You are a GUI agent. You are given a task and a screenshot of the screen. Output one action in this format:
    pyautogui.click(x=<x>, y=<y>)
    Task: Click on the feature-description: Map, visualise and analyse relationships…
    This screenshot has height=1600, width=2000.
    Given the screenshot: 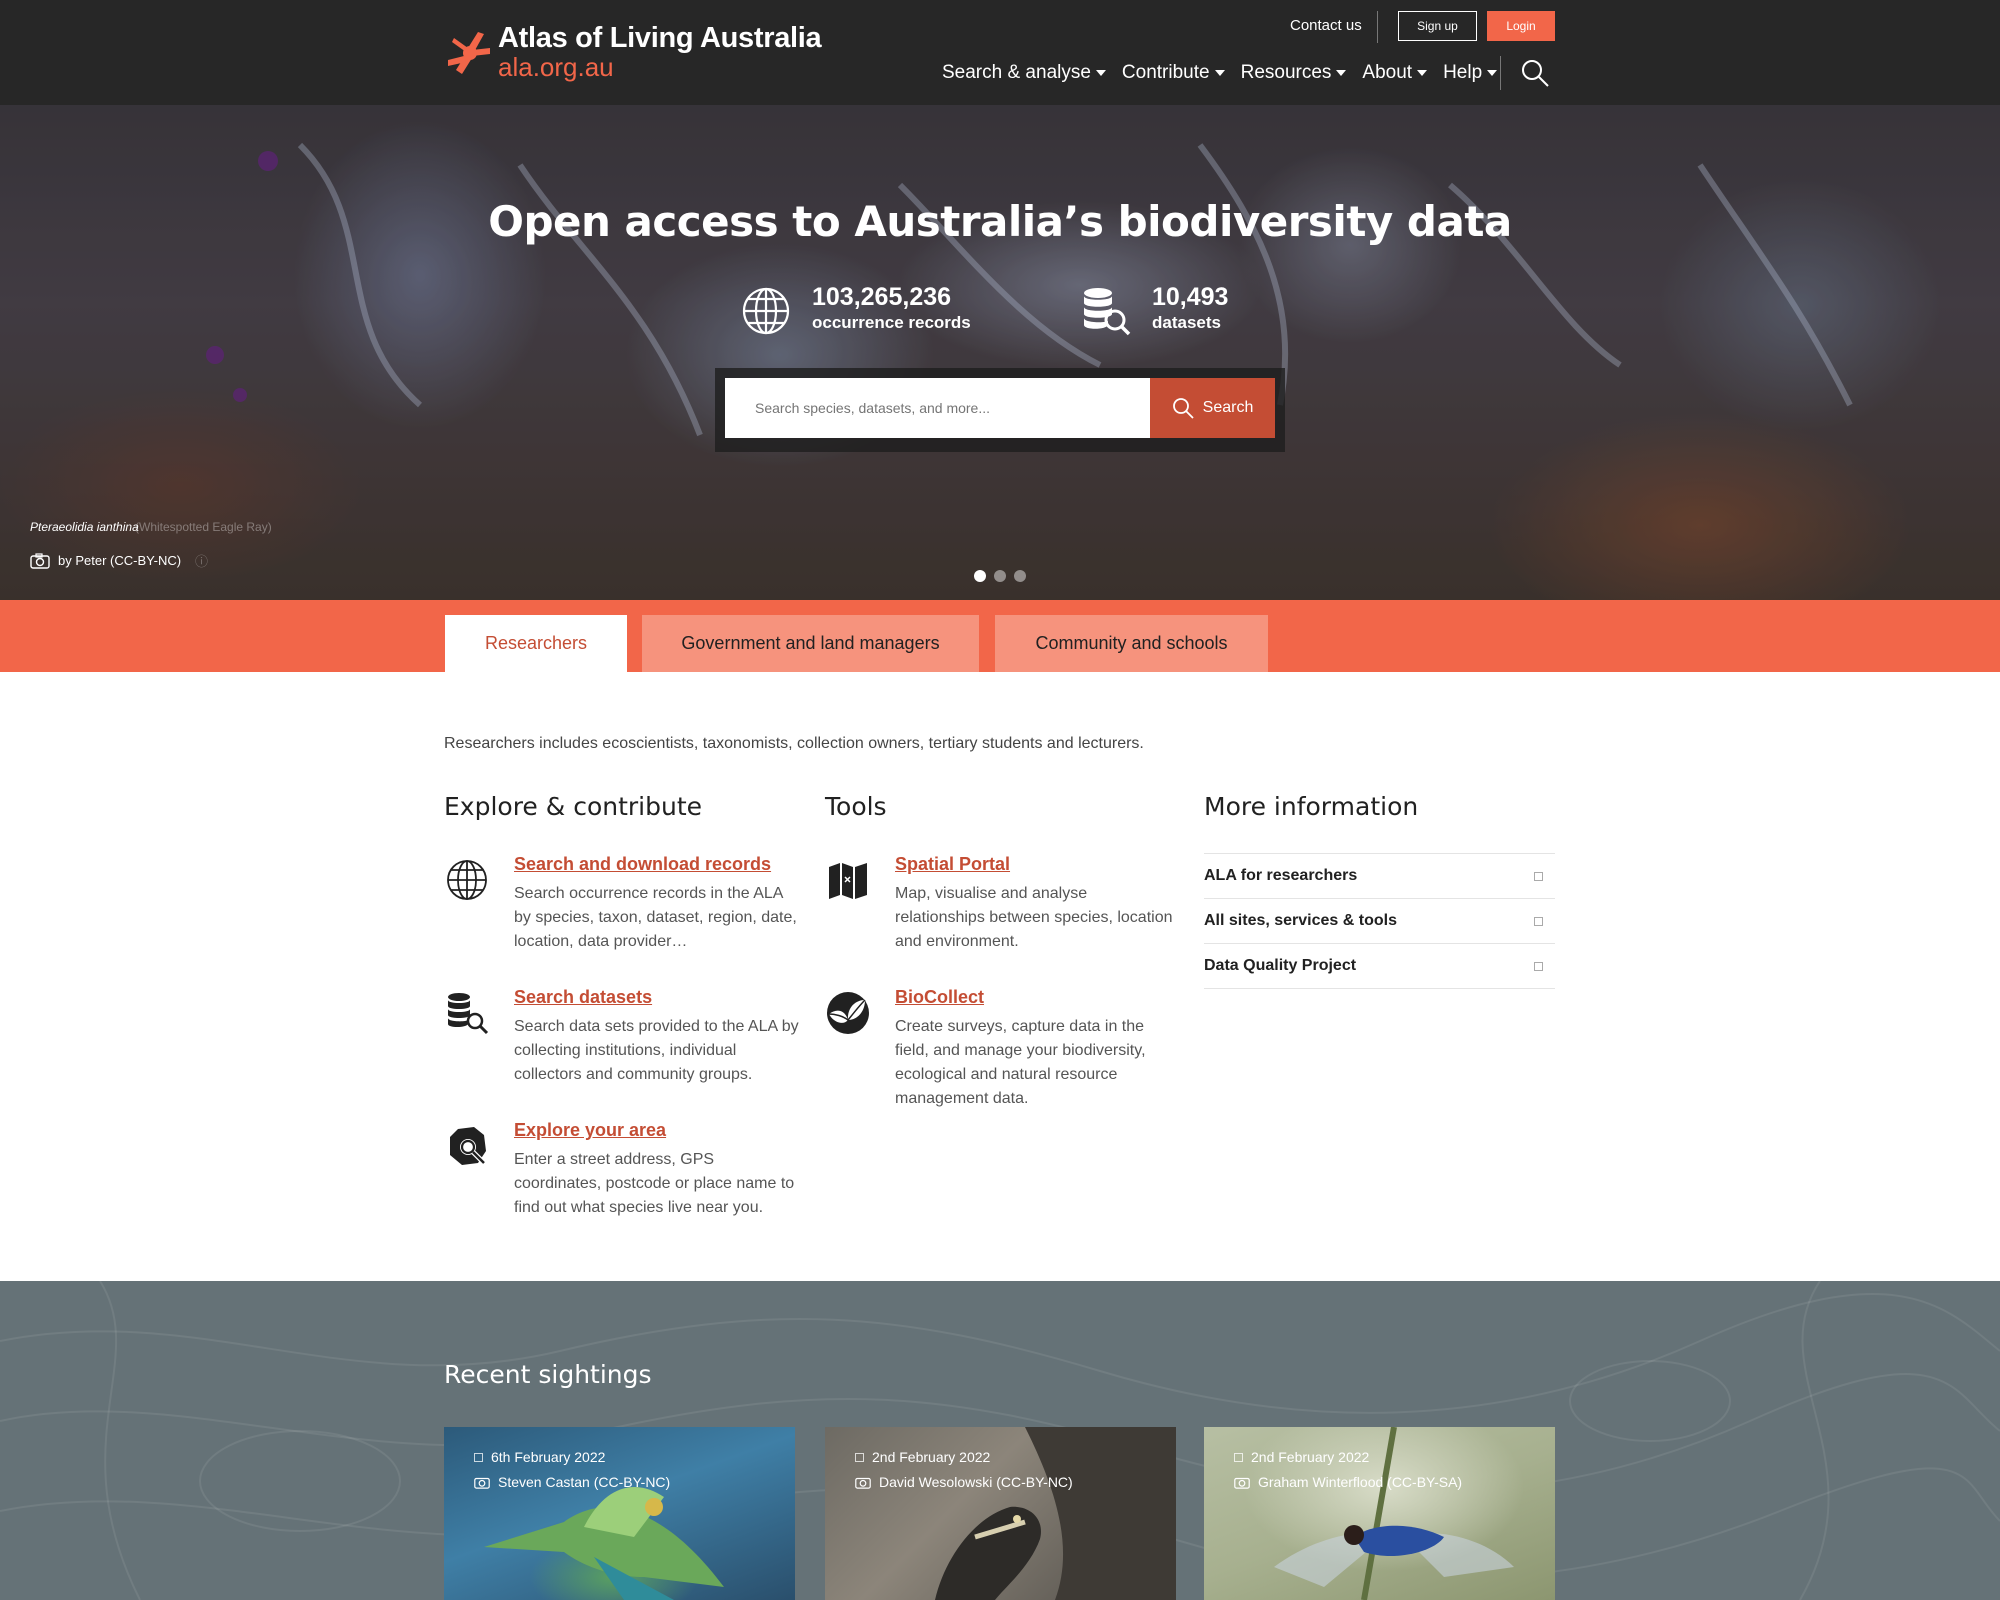 What is the action you would take?
    pyautogui.click(x=1034, y=917)
    